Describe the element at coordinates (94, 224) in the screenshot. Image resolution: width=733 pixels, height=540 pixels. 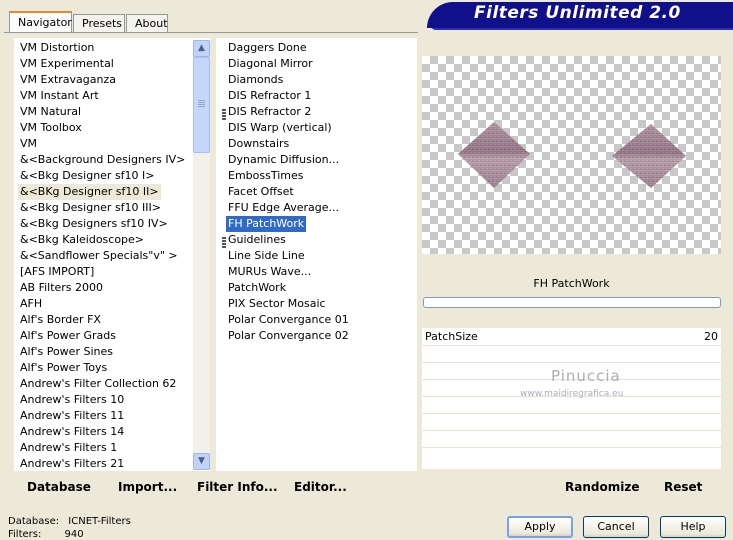
I see `category-list-item: &<Bkg Designers sf10 IV>` at that location.